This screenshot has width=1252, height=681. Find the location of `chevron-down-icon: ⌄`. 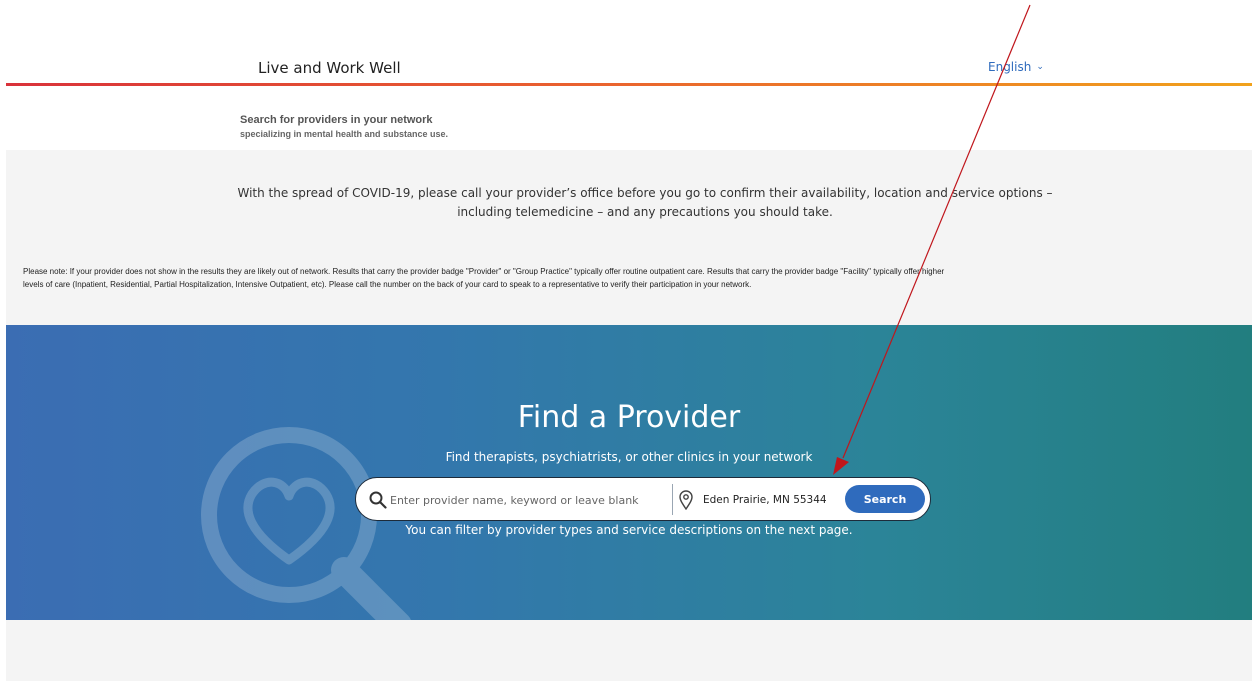

chevron-down-icon: ⌄ is located at coordinates (1040, 67).